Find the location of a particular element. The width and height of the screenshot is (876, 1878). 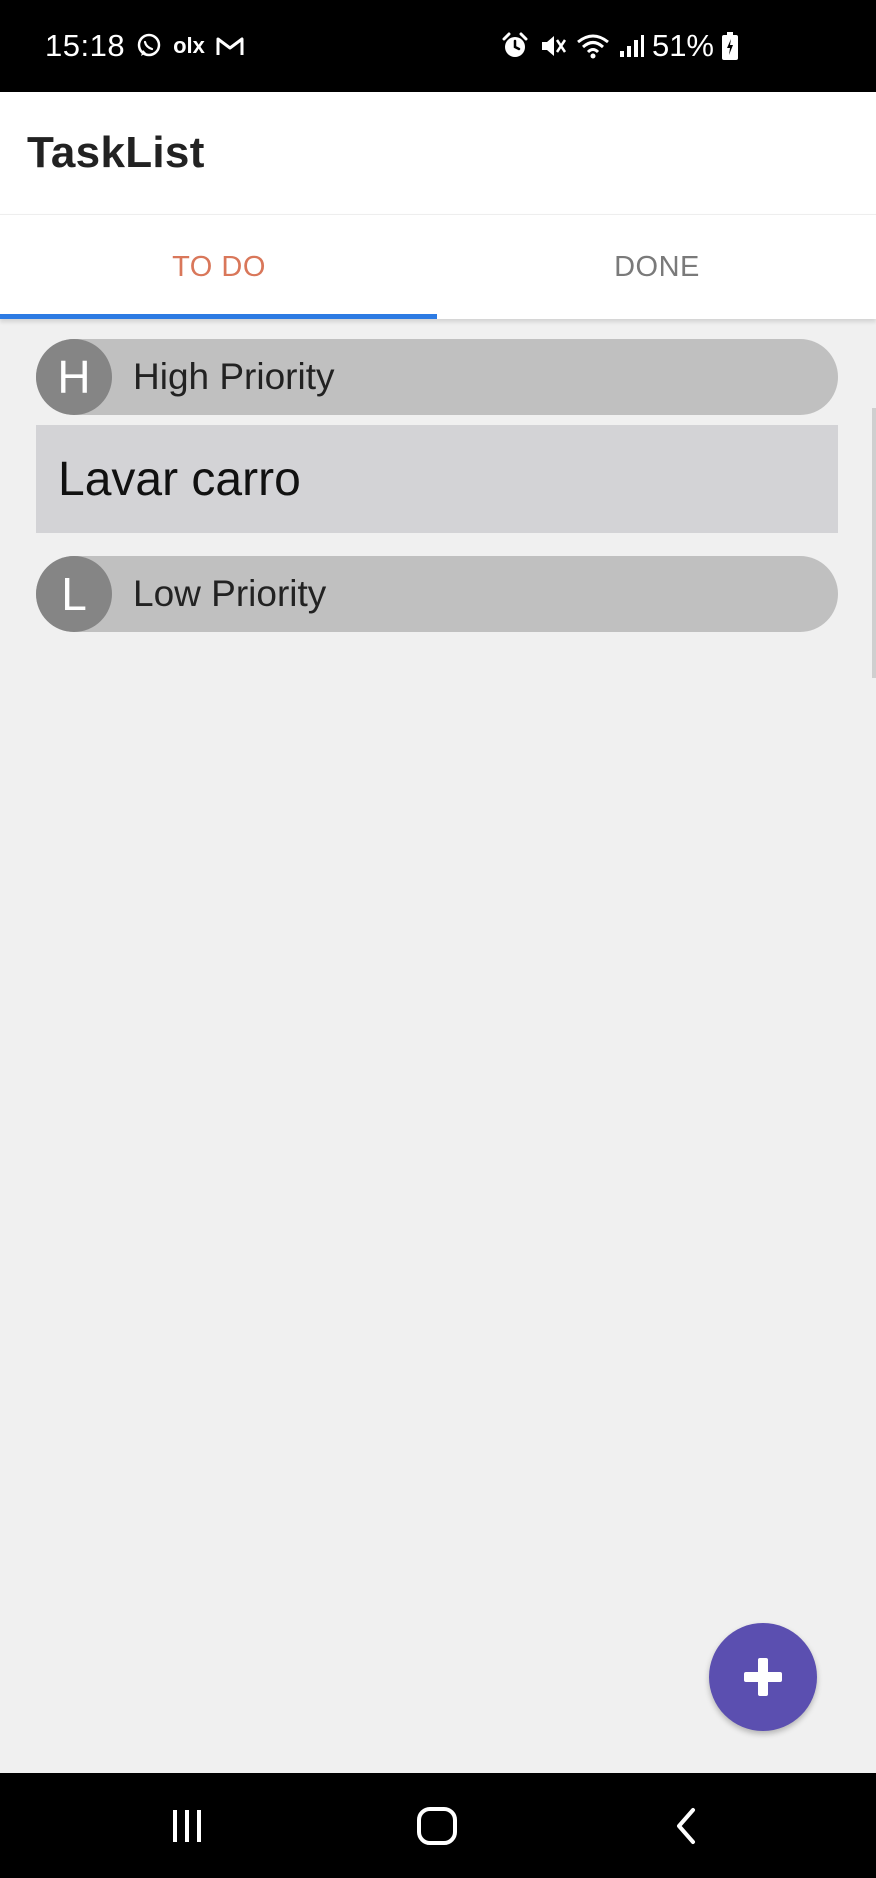

status-bar-right: 51% is located at coordinates (619, 46).